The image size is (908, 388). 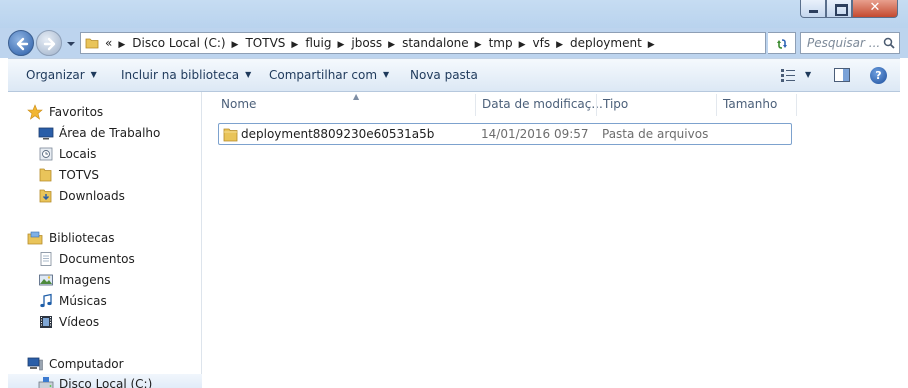 I want to click on include-library-label: Incluir na biblioteca, so click(x=180, y=75).